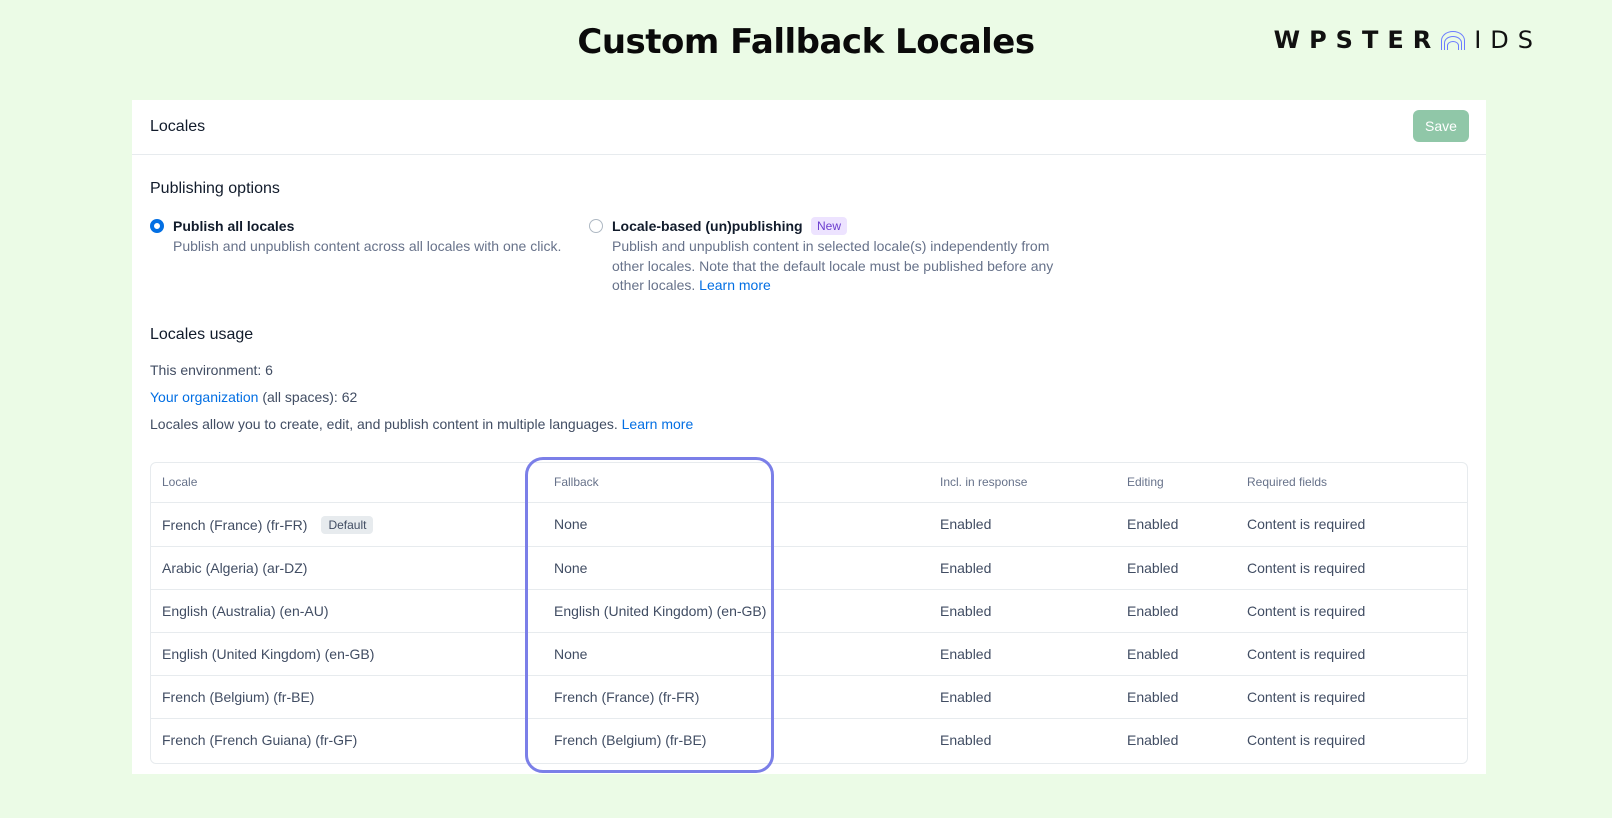 This screenshot has width=1612, height=818. What do you see at coordinates (202, 334) in the screenshot?
I see `locales-usage-heading: Locales usage` at bounding box center [202, 334].